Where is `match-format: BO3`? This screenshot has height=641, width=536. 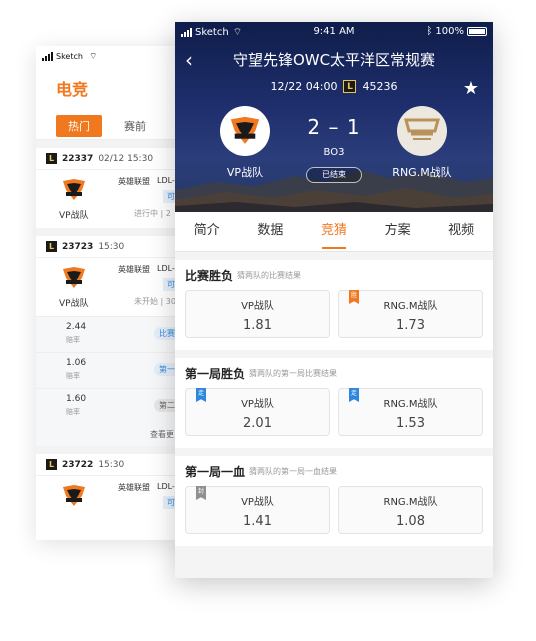 match-format: BO3 is located at coordinates (334, 152).